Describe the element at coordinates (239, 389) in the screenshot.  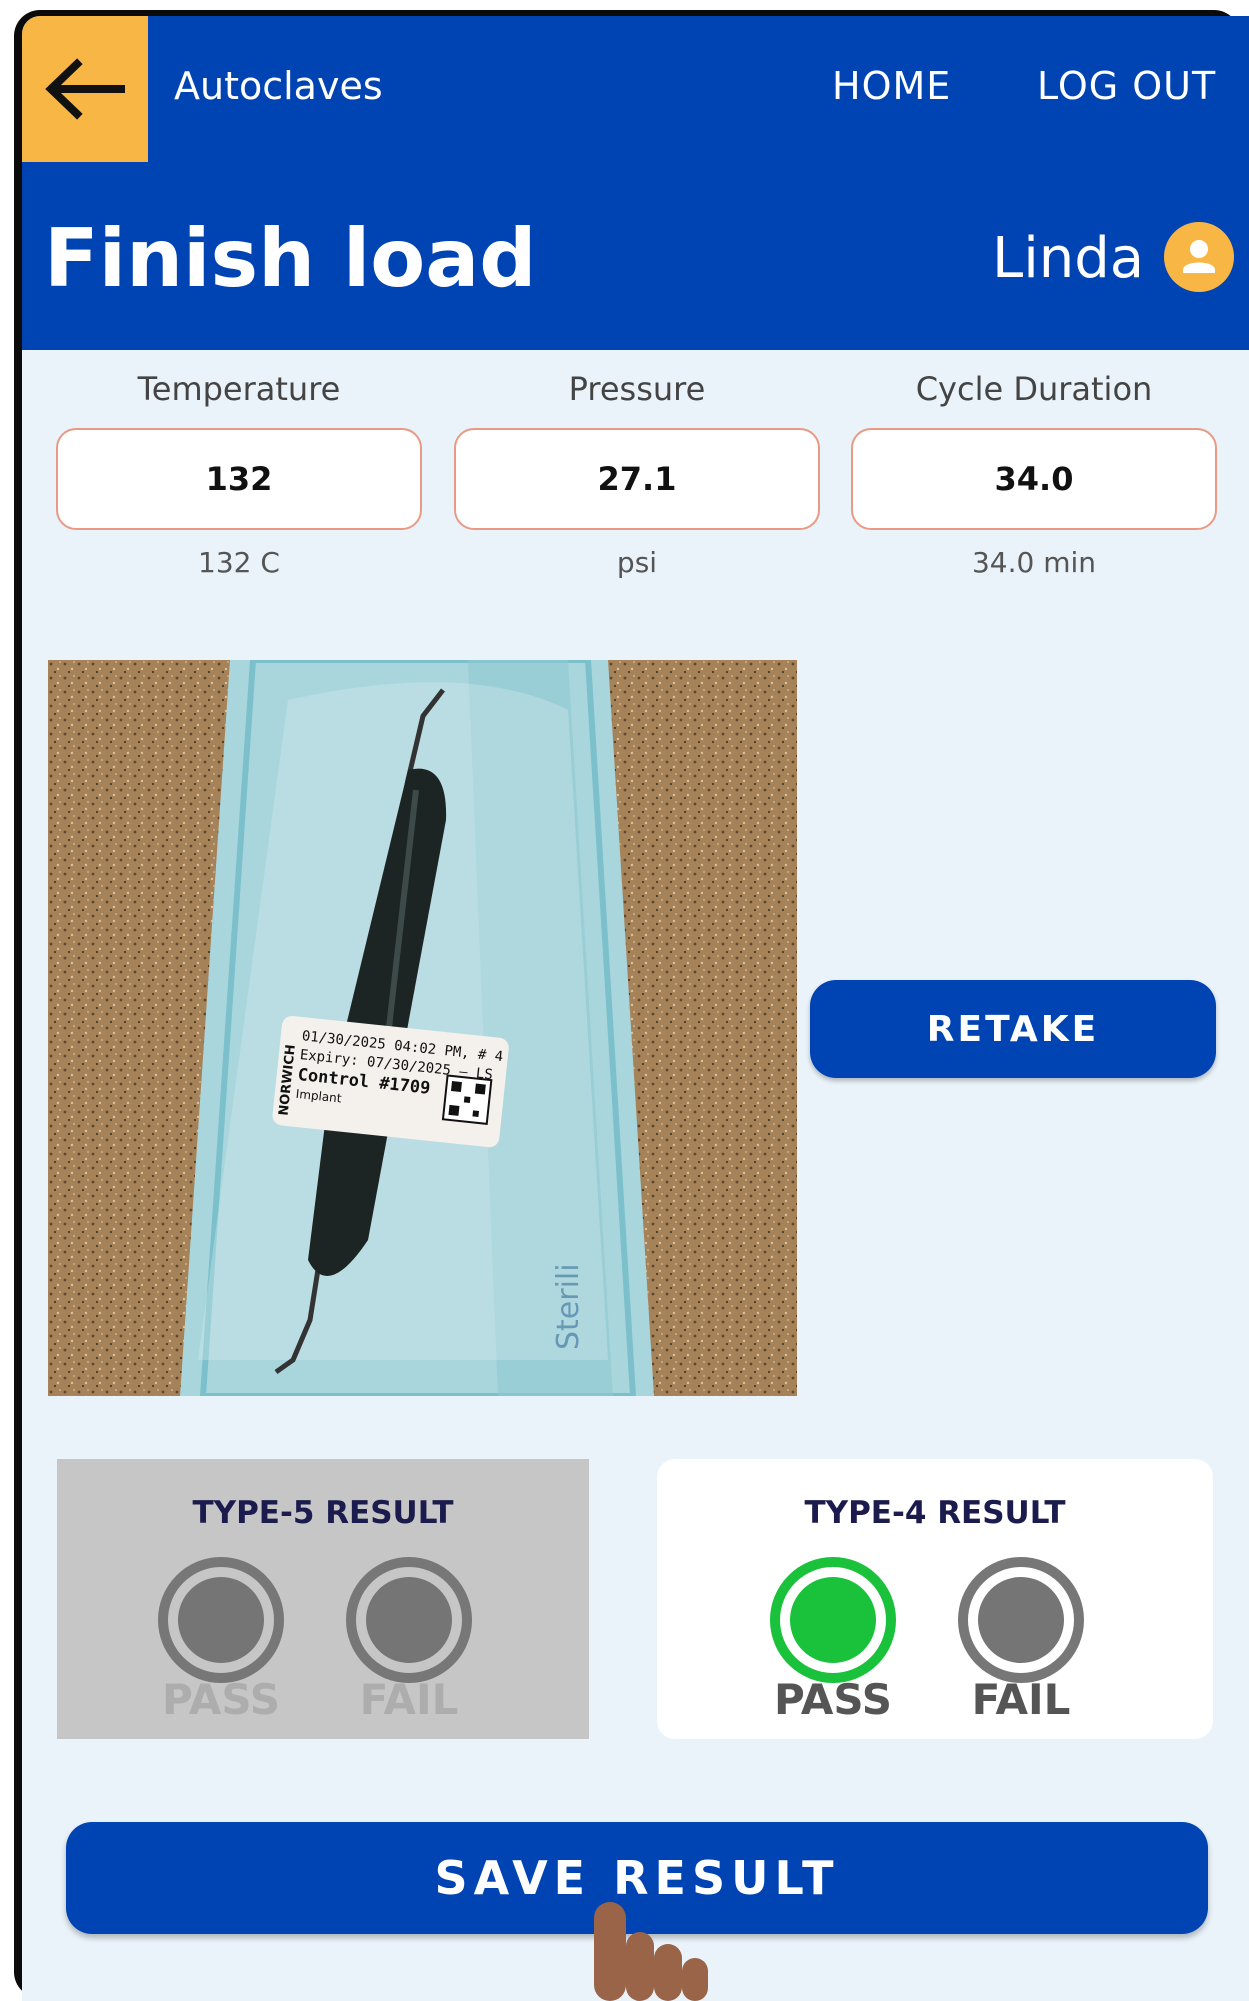
I see `temperature-label: Temperature` at that location.